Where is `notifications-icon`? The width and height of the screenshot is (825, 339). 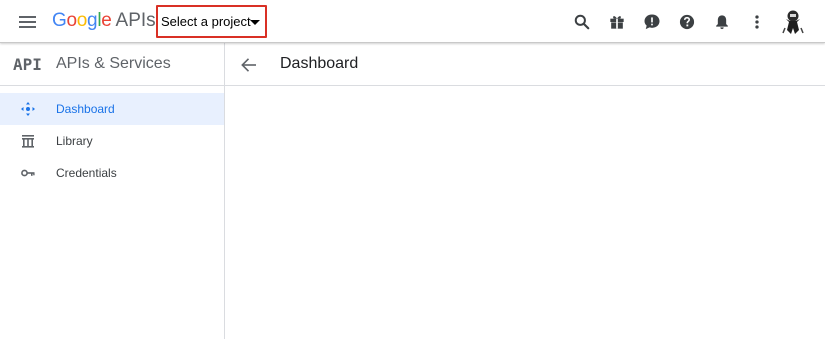 notifications-icon is located at coordinates (722, 22).